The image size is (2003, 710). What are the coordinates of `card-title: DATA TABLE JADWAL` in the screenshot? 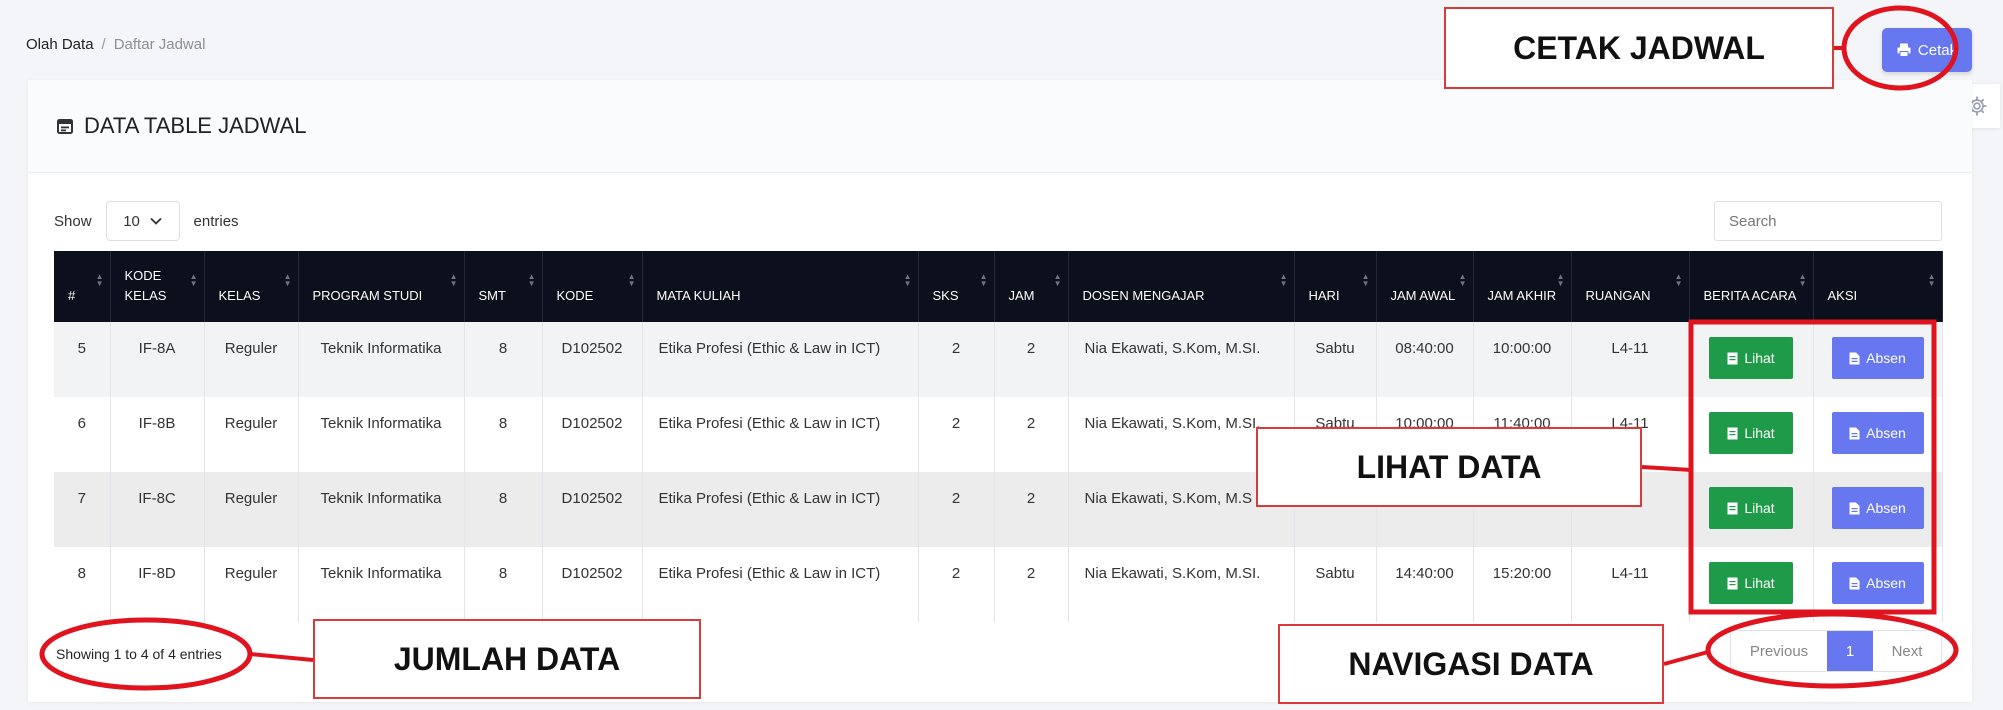 It's located at (195, 125).